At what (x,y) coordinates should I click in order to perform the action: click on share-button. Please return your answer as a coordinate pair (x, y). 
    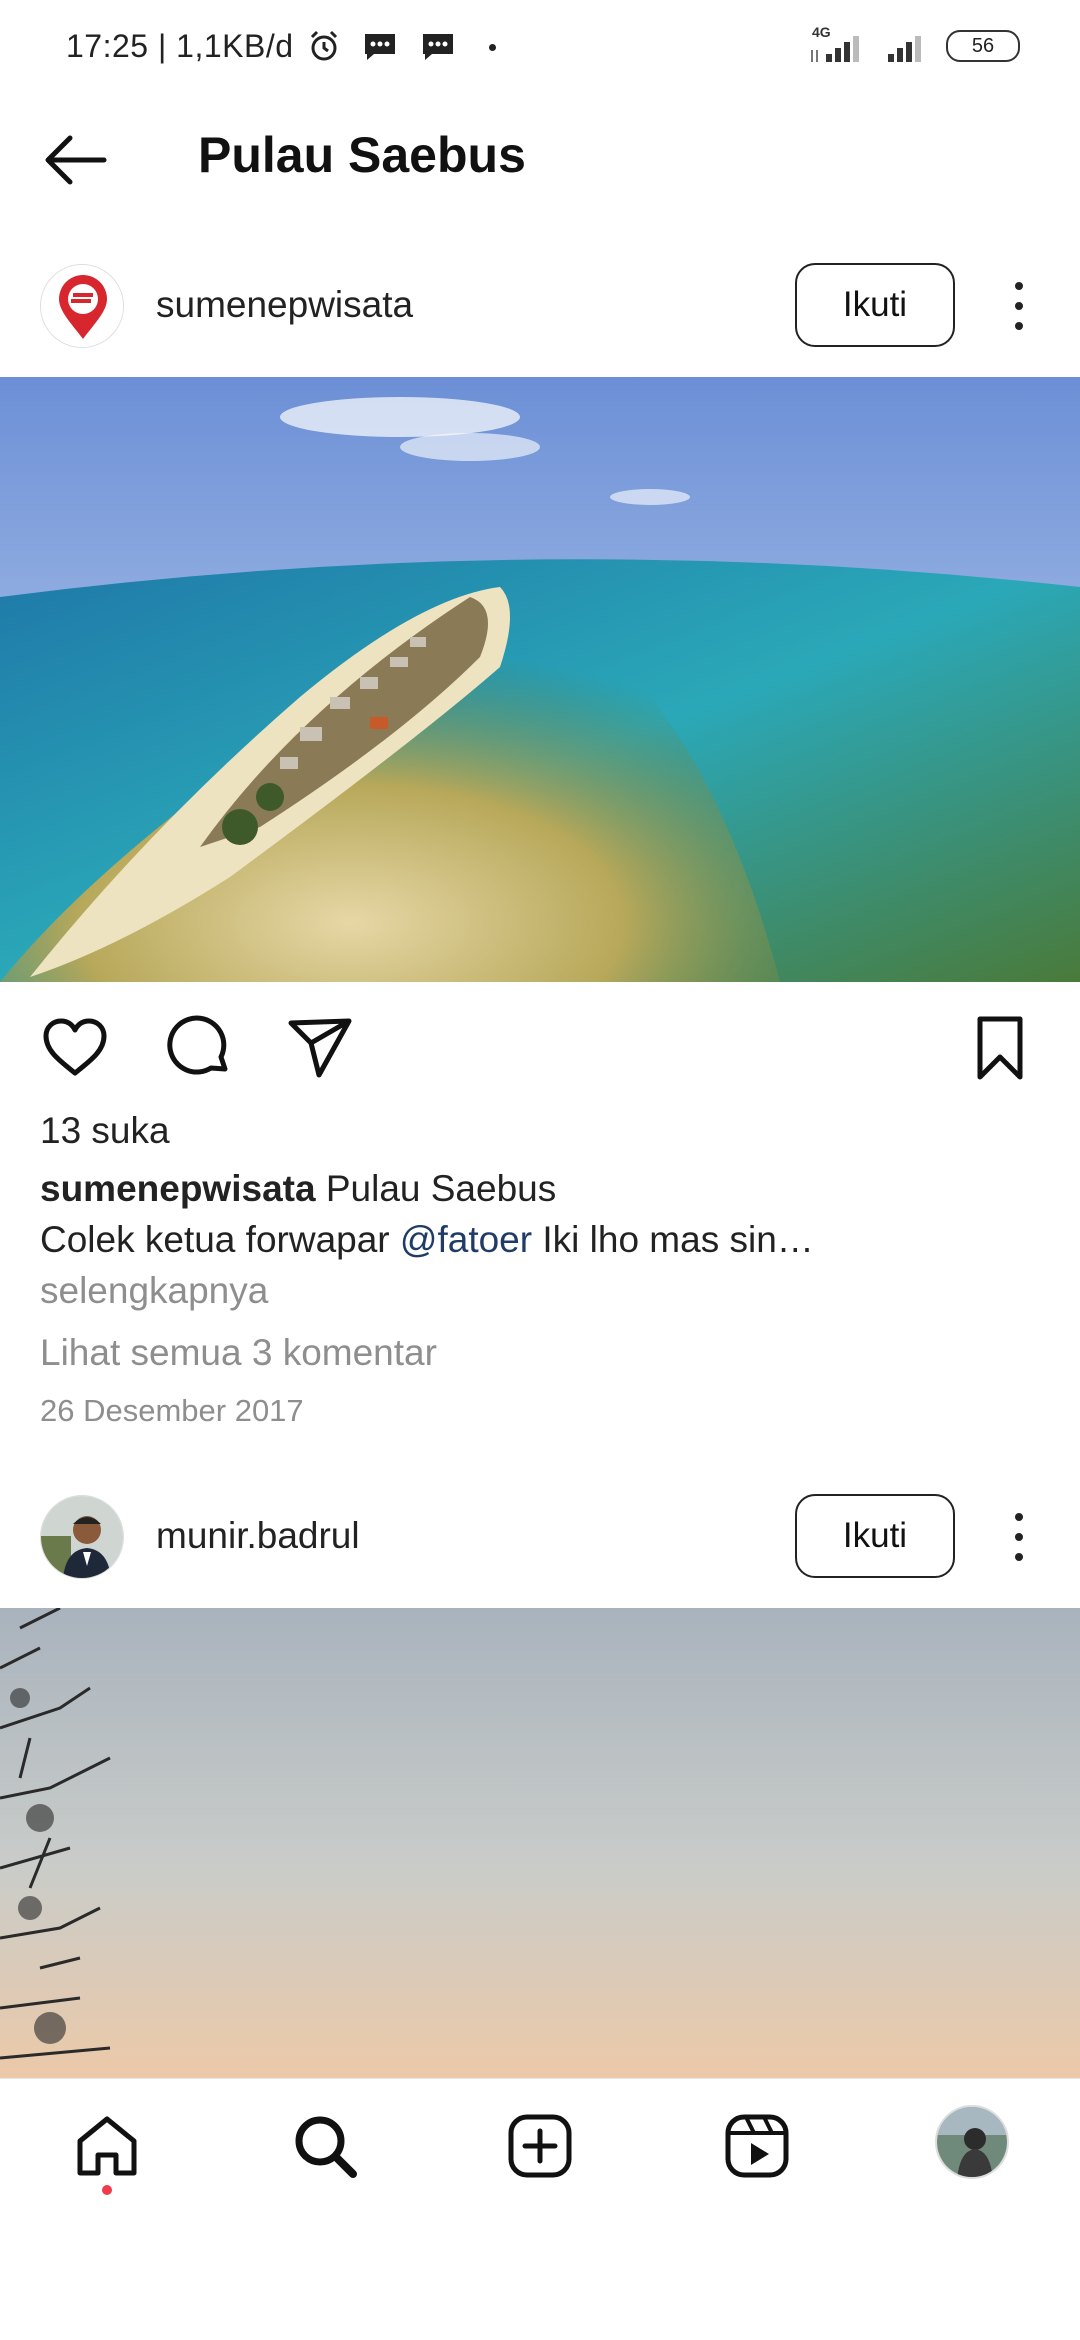
    Looking at the image, I should click on (325, 1053).